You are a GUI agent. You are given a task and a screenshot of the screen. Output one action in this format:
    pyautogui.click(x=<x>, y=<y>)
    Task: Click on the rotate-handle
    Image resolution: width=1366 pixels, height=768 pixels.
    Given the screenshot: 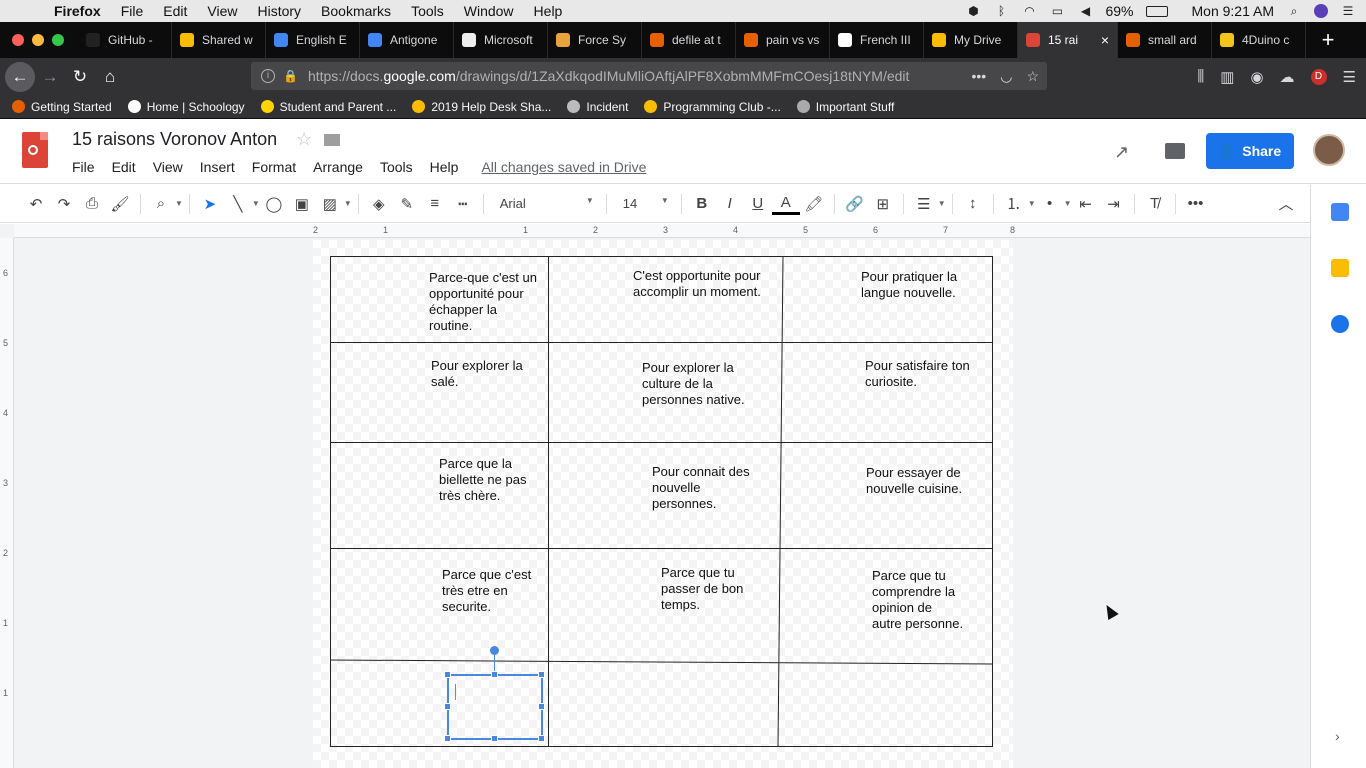 What is the action you would take?
    pyautogui.click(x=494, y=650)
    